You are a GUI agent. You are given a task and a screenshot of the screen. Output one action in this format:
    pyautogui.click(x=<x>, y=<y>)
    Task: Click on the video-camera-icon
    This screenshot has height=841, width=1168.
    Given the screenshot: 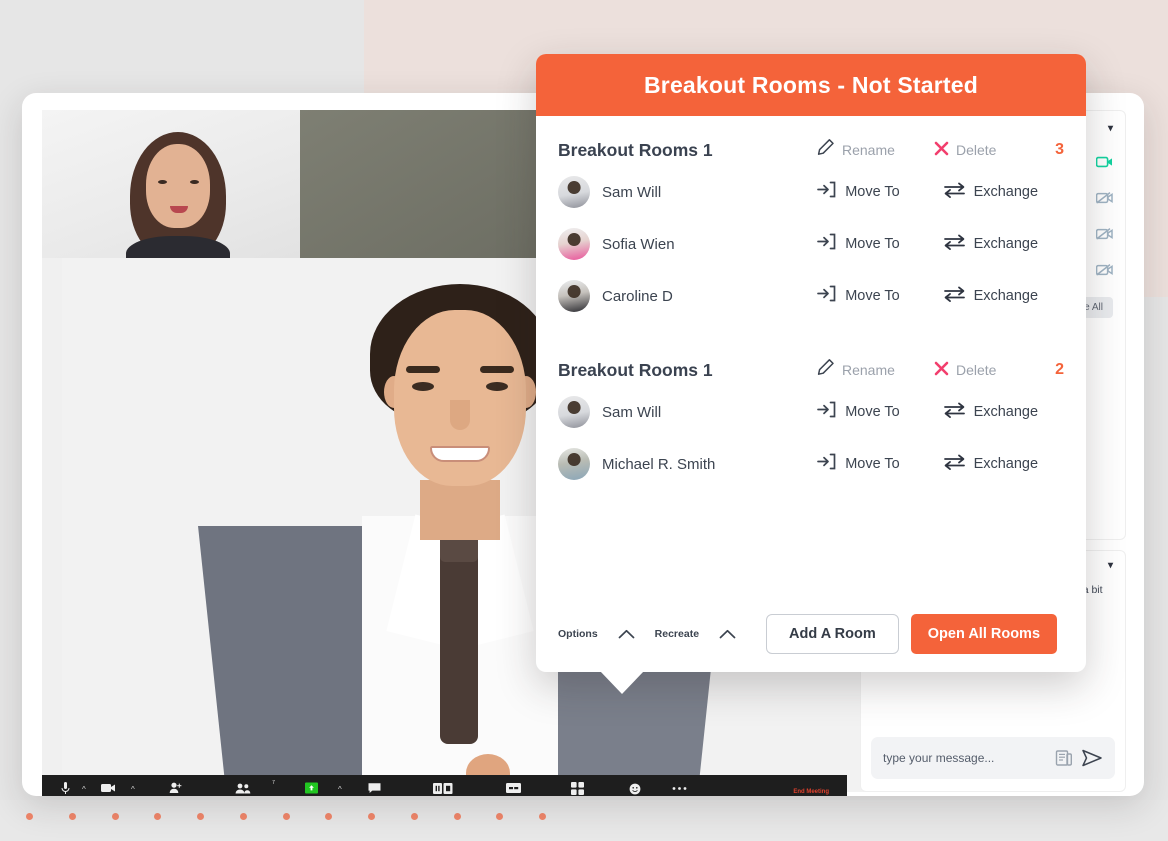 What is the action you would take?
    pyautogui.click(x=108, y=788)
    